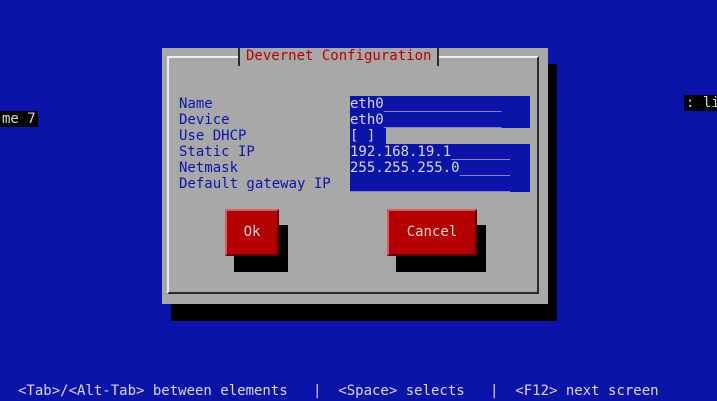 The height and width of the screenshot is (401, 717). Describe the element at coordinates (440, 184) in the screenshot. I see `gateway-input: ___________________` at that location.